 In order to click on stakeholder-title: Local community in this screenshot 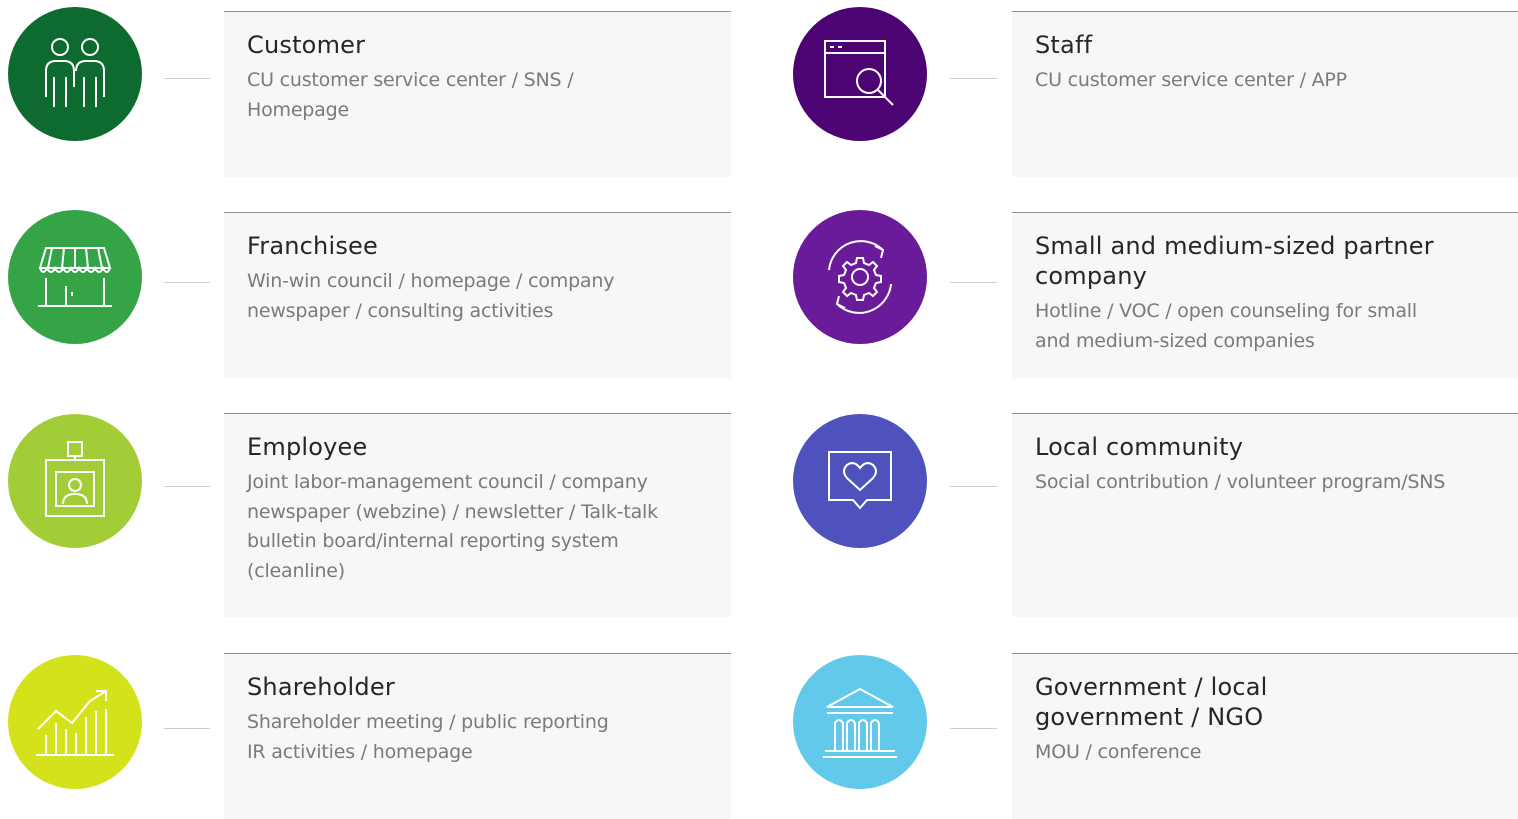, I will do `click(1139, 447)`.